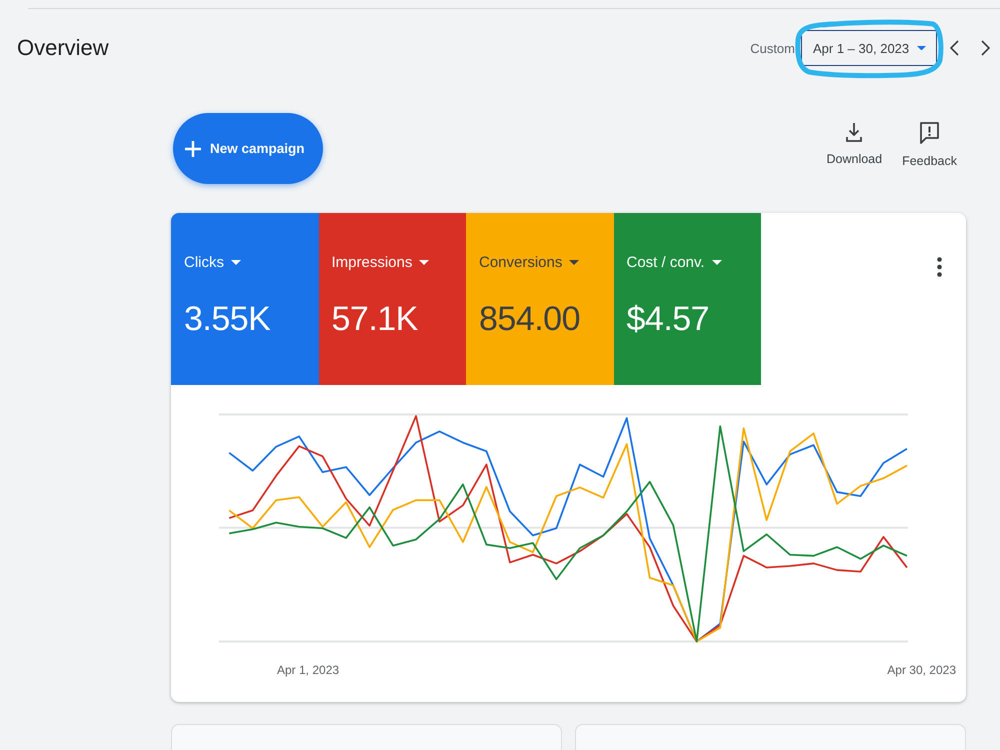 The image size is (1000, 750). Describe the element at coordinates (381, 262) in the screenshot. I see `metric-dropdown: Impressions` at that location.